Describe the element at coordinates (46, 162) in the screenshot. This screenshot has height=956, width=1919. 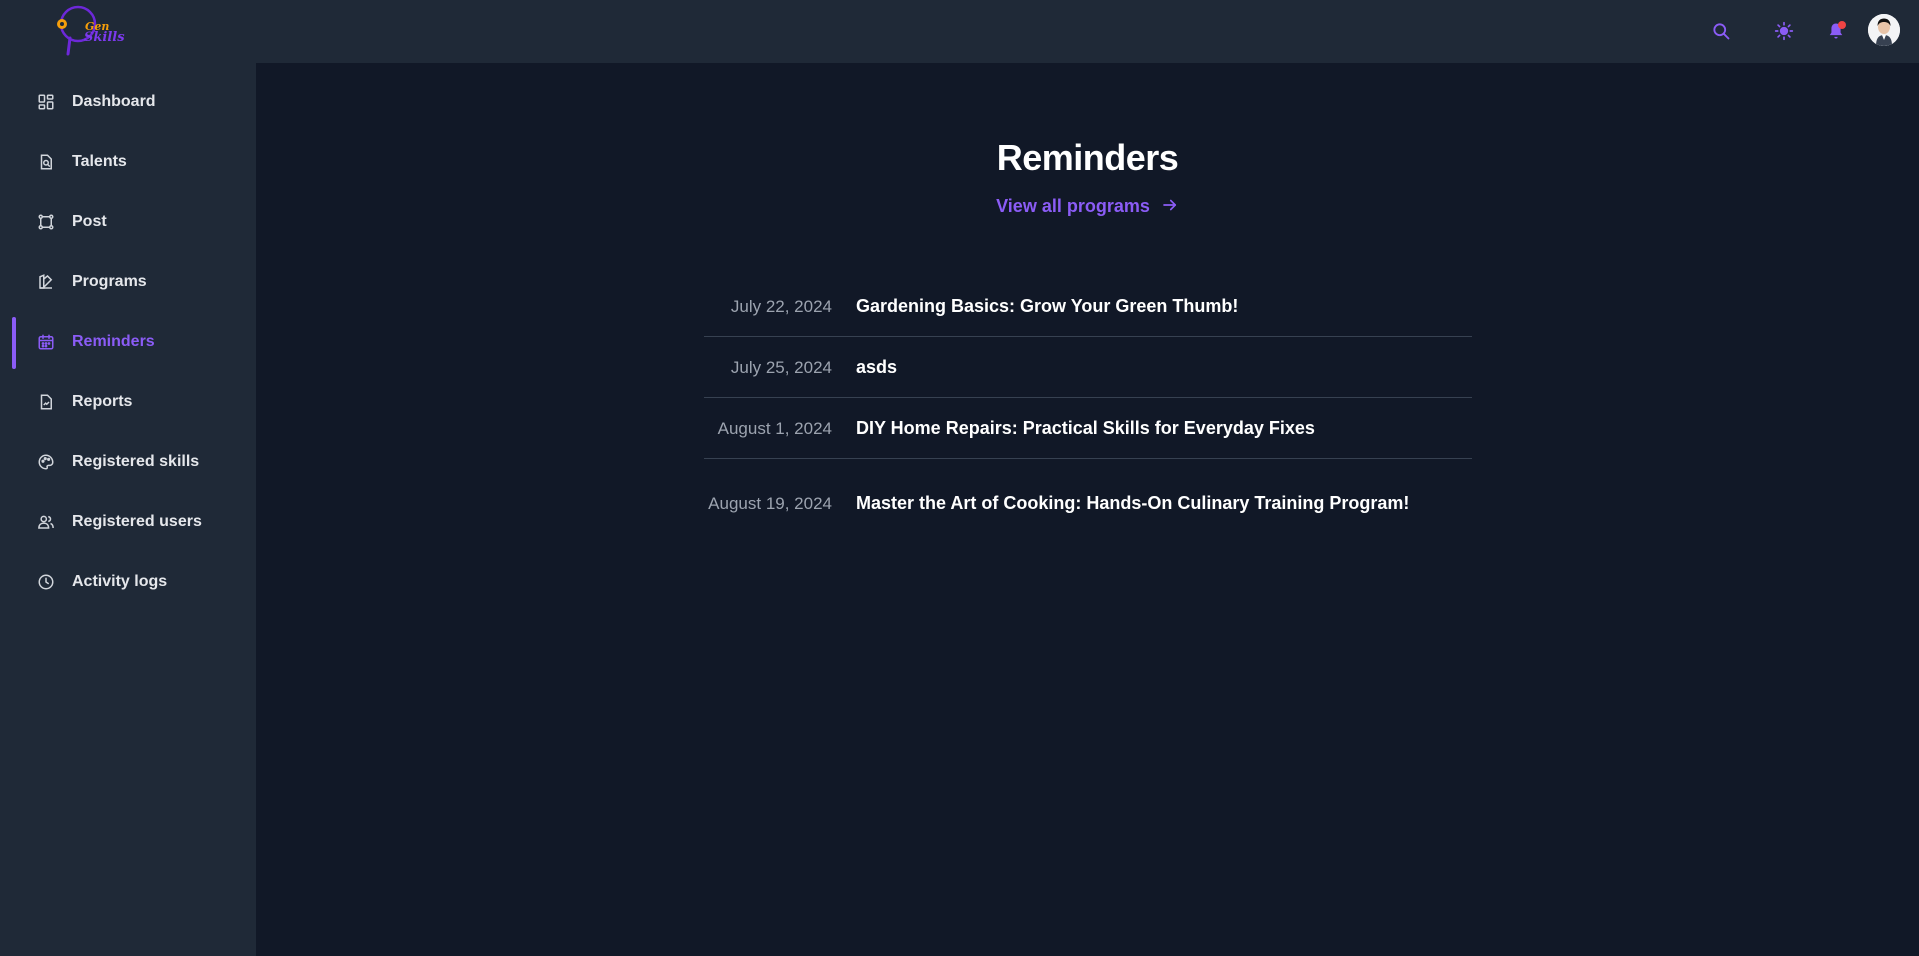
I see `talents-icon` at that location.